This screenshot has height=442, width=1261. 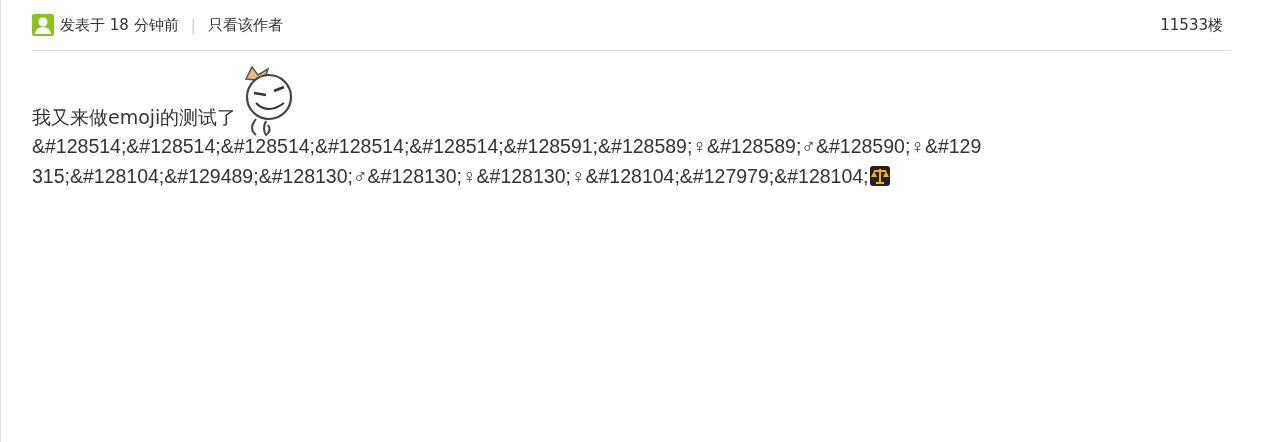 I want to click on user-avatar-icon, so click(x=43, y=25).